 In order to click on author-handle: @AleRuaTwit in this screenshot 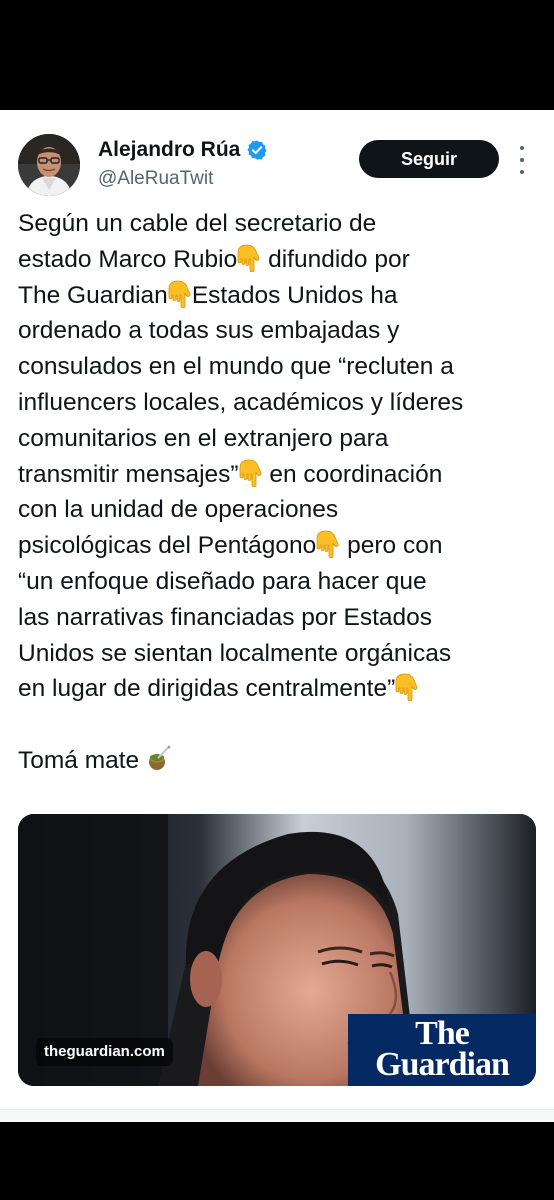, I will do `click(155, 179)`.